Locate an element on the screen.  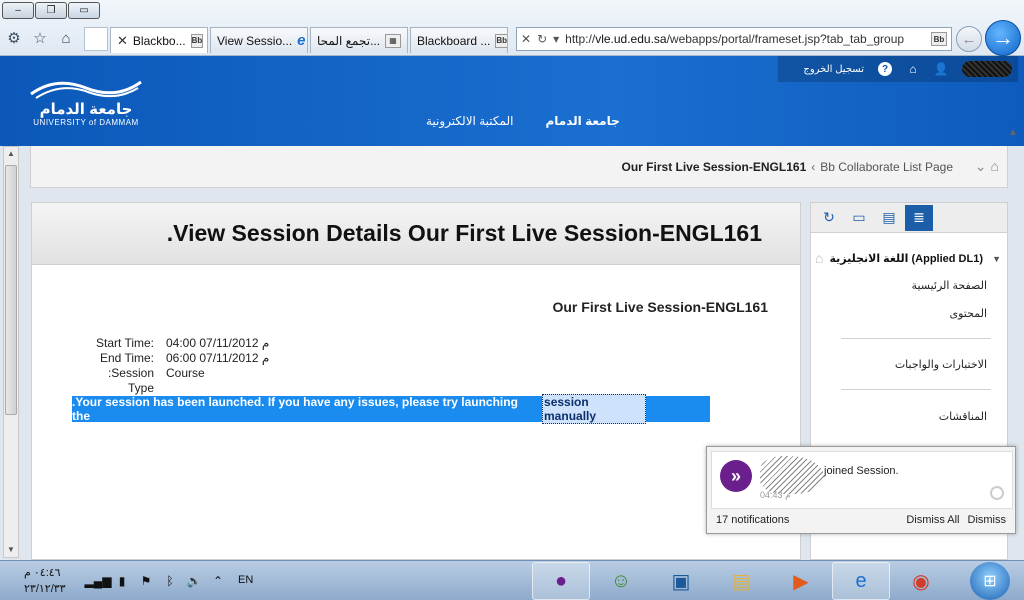
collaborate-logo-icon: » is located at coordinates (736, 476).